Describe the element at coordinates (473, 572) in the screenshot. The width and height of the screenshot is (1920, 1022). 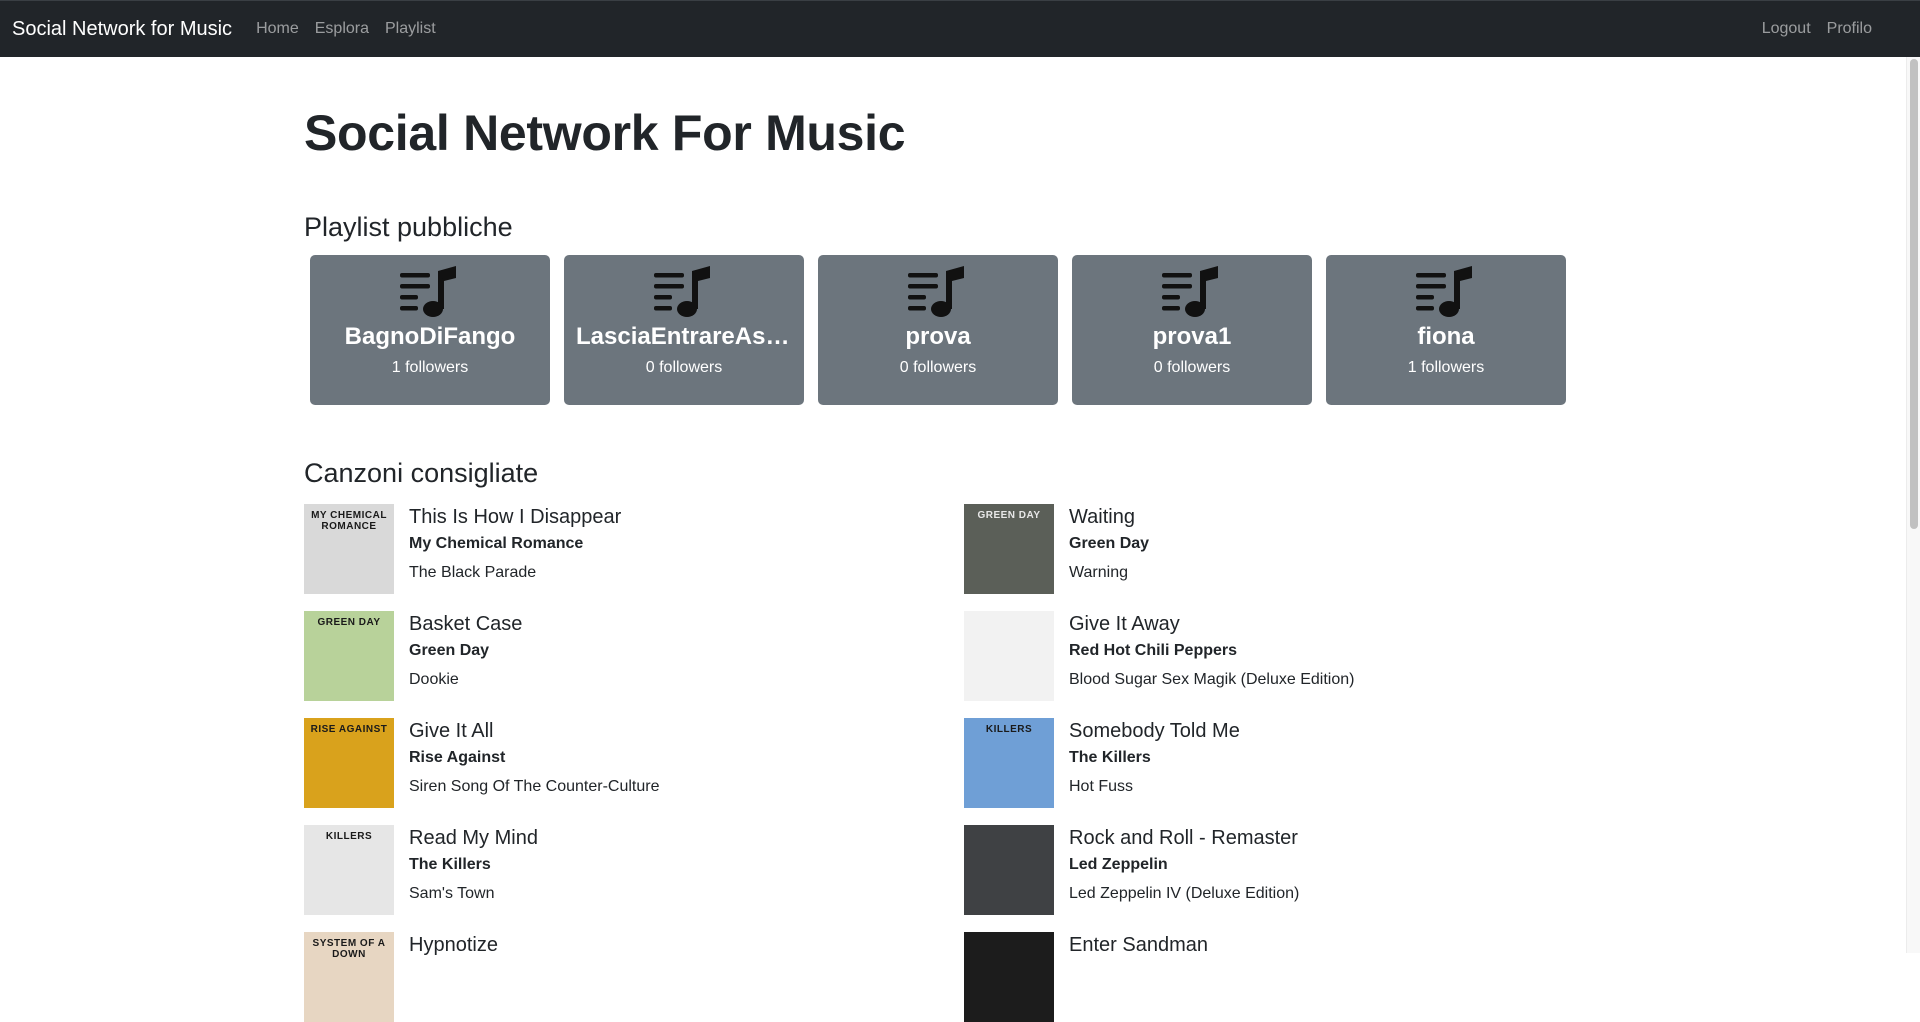
I see `song-album: The Black Parade` at that location.